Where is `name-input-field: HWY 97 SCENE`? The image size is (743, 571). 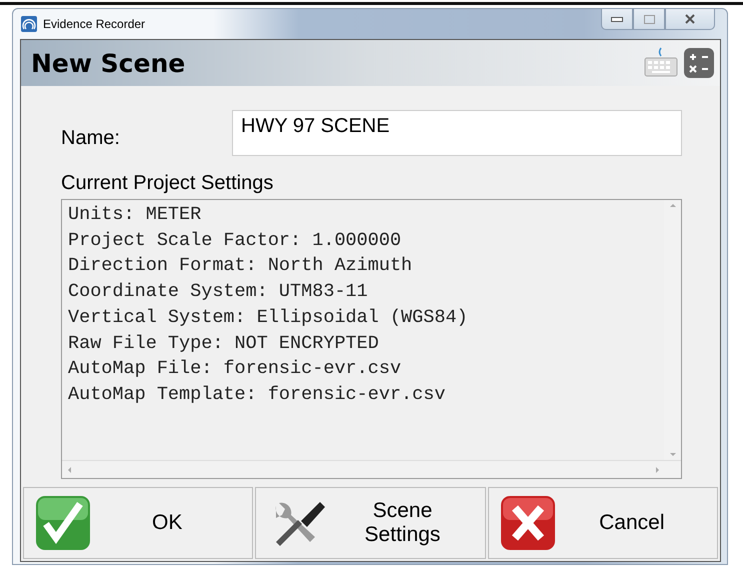 name-input-field: HWY 97 SCENE is located at coordinates (457, 133).